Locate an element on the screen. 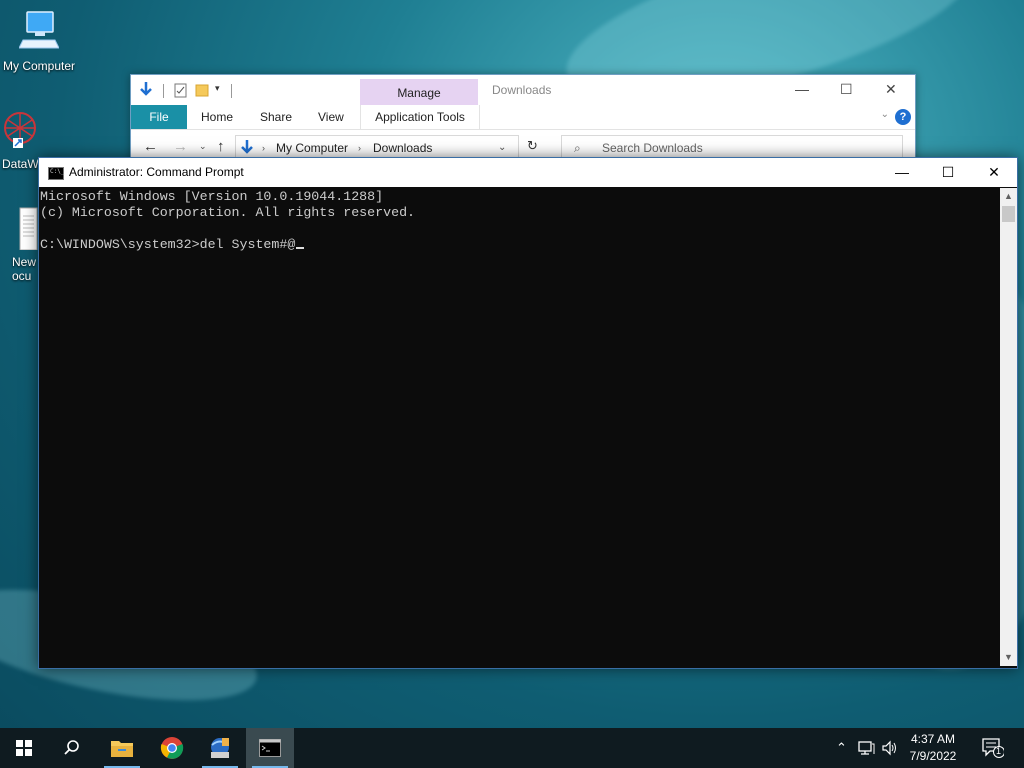 This screenshot has width=1024, height=768. file-explorer-icon is located at coordinates (122, 749).